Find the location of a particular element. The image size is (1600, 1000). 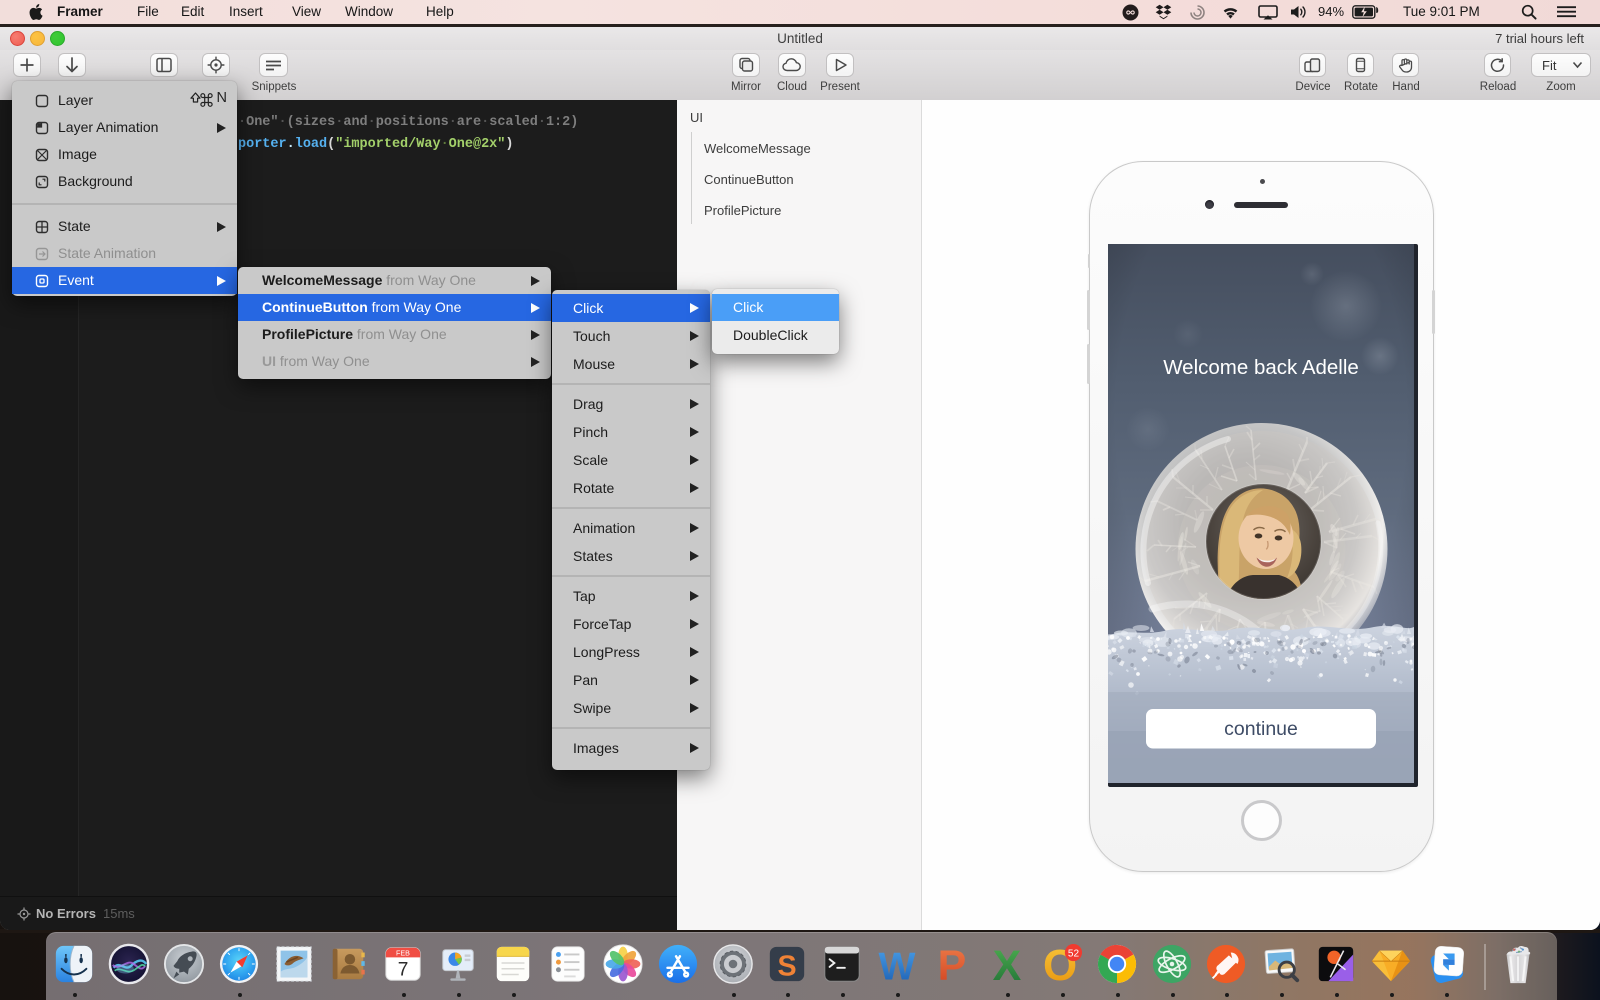

svg-text: continue is located at coordinates (1261, 729).